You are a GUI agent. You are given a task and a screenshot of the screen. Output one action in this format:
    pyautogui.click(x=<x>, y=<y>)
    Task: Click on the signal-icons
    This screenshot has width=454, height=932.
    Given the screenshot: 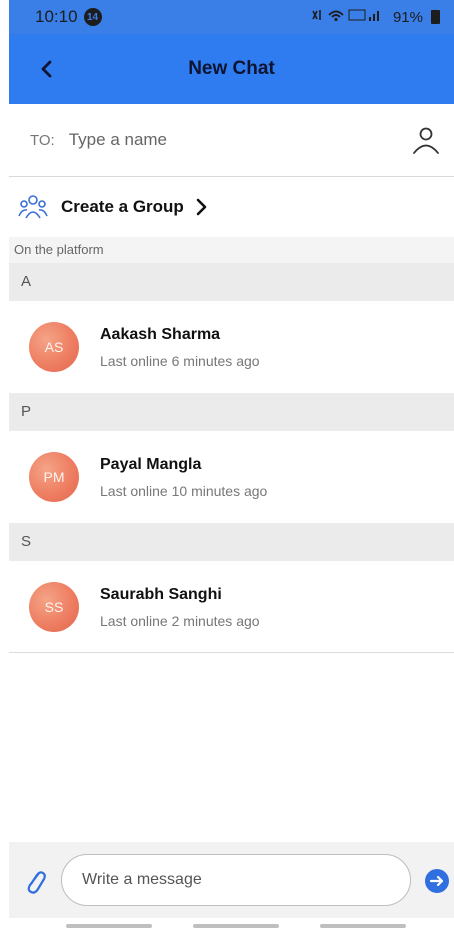 What is the action you would take?
    pyautogui.click(x=345, y=15)
    